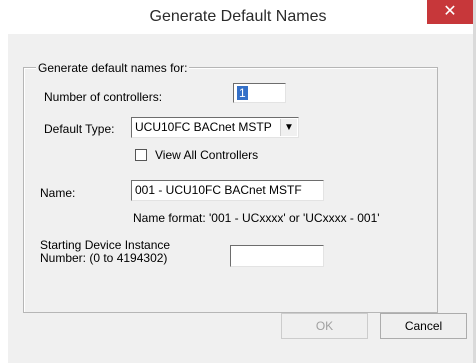 This screenshot has width=476, height=363. I want to click on default-type-select: UCU10FC BACnet MSTP ▼, so click(215, 127).